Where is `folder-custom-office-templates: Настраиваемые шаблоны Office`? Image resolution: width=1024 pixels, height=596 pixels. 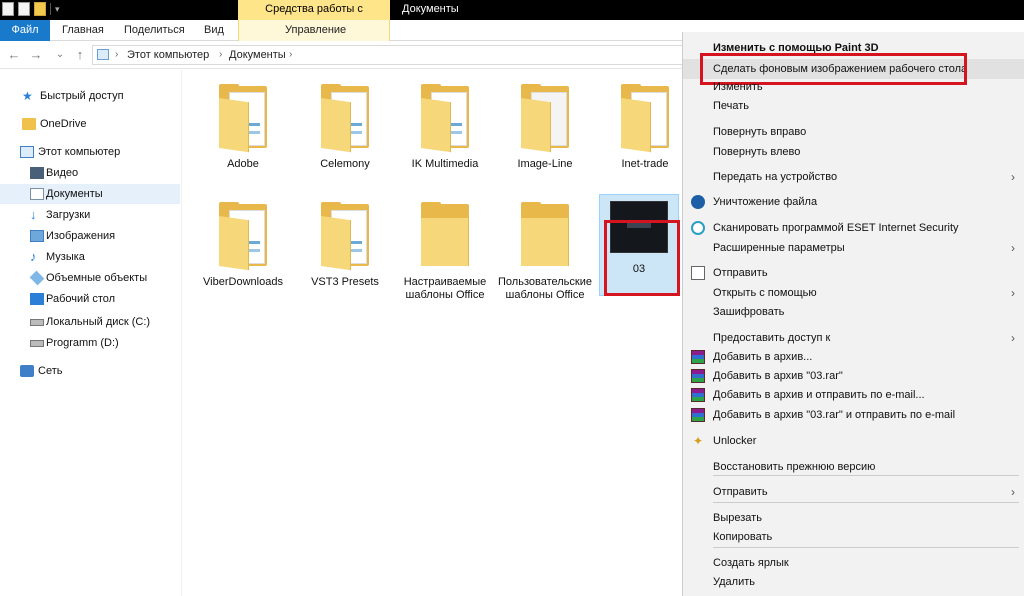 folder-custom-office-templates: Настраиваемые шаблоны Office is located at coordinates (445, 252).